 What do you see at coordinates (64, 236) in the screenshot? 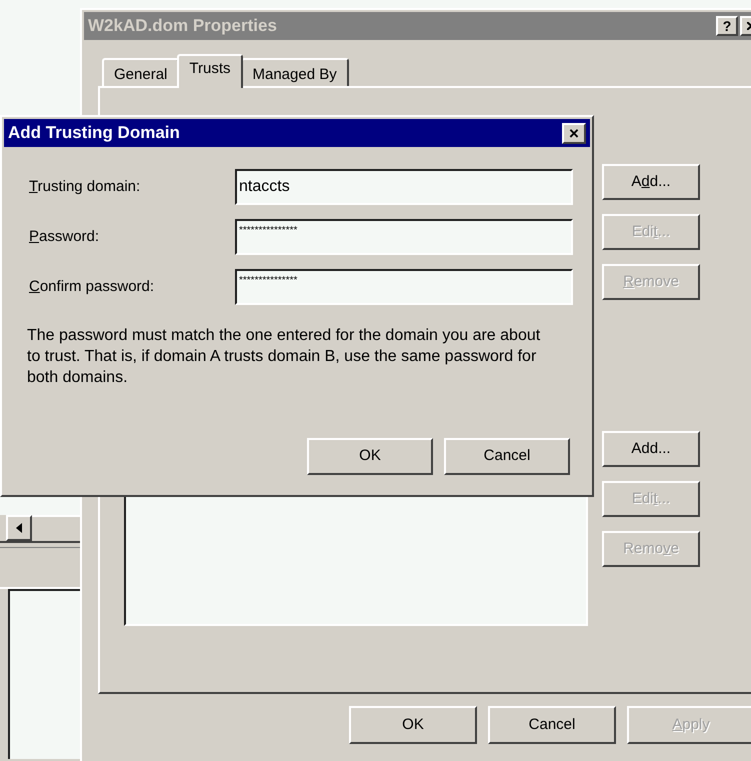
I see `field-label: Password:` at bounding box center [64, 236].